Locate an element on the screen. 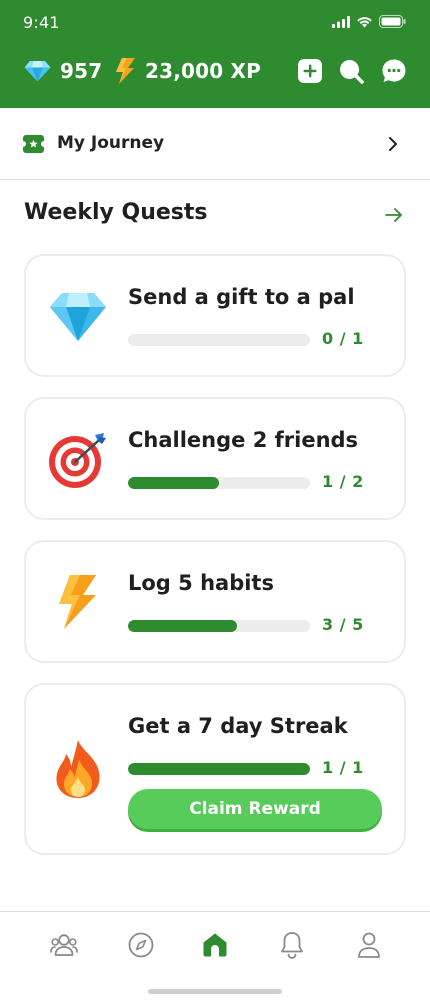 This screenshot has height=1002, width=430. weekly-quests-title: Weekly Quests is located at coordinates (116, 212).